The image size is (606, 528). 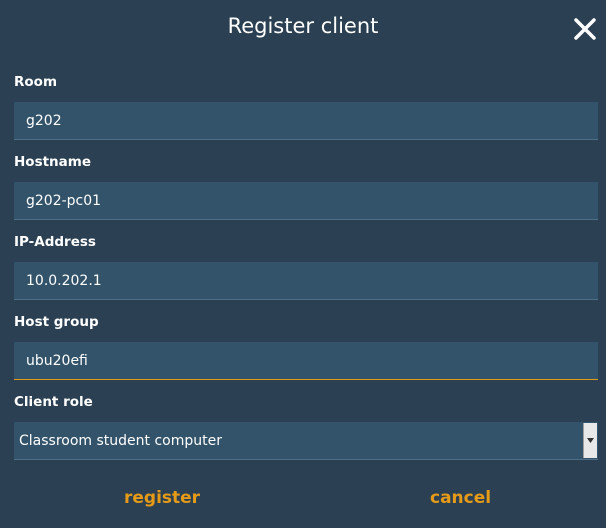 I want to click on chevron-down-icon, so click(x=590, y=440).